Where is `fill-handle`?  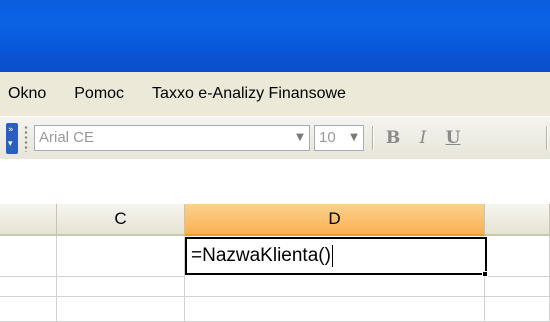
fill-handle is located at coordinates (485, 274).